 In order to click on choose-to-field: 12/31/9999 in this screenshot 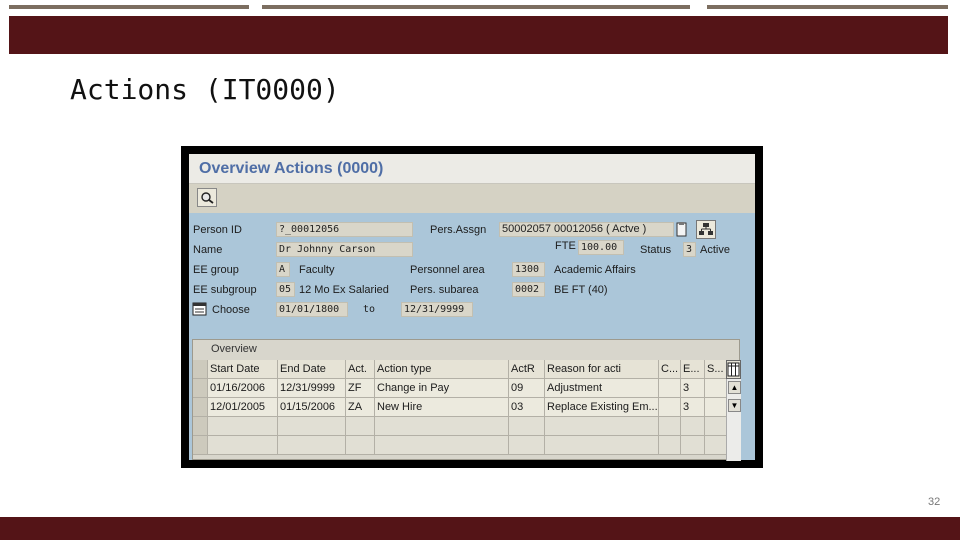, I will do `click(437, 309)`.